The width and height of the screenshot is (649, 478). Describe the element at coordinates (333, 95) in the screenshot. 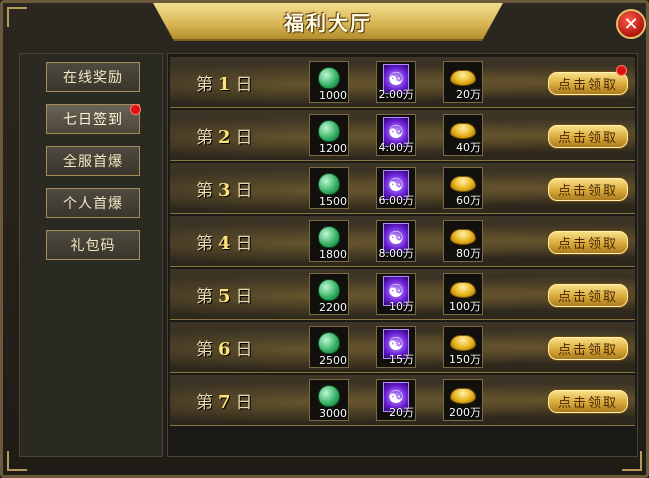

I see `reward-quantity: 1000` at that location.